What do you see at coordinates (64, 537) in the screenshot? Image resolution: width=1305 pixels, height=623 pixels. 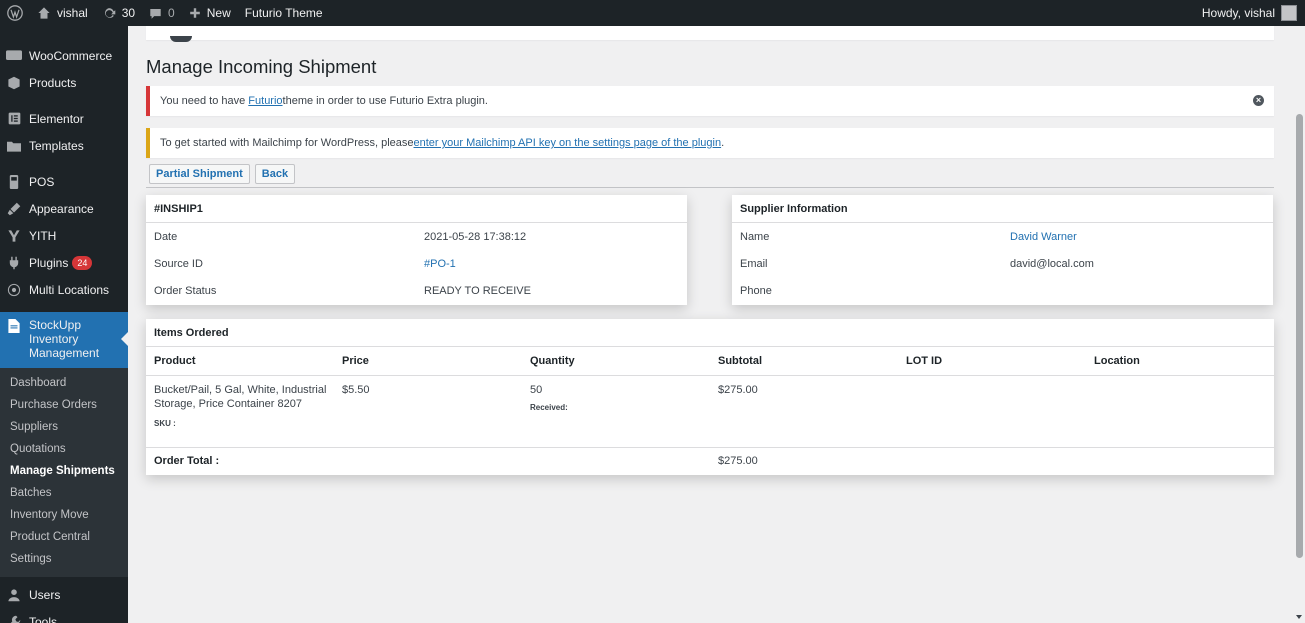 I see `submenu-product-central: Product Central` at bounding box center [64, 537].